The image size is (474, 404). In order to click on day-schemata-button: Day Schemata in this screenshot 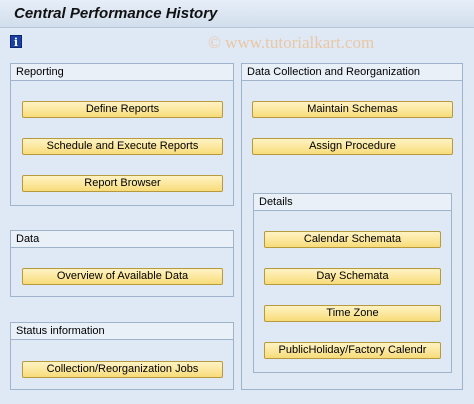, I will do `click(352, 276)`.